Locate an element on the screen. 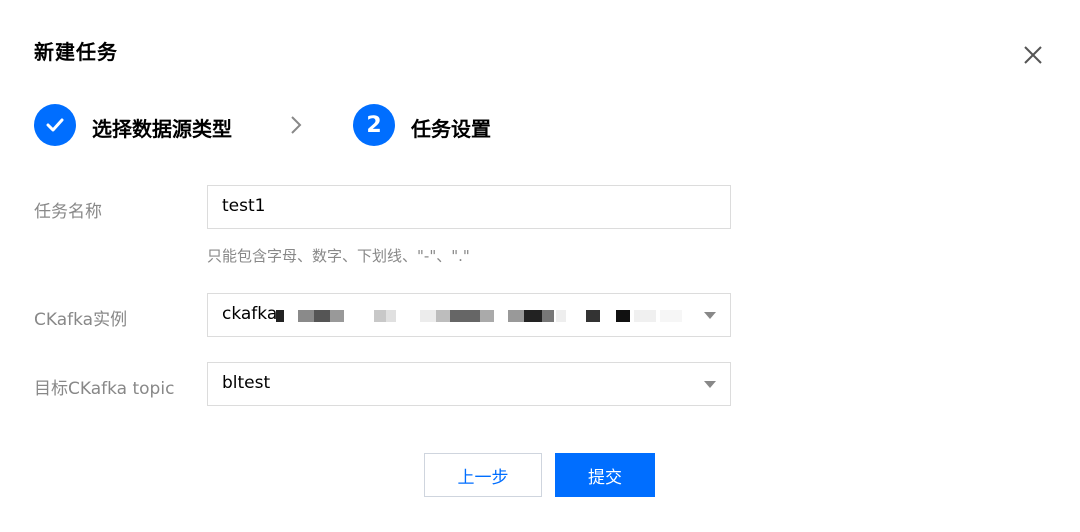  step-indicator: 选择数据源类型 2 任务设置 is located at coordinates (334, 126).